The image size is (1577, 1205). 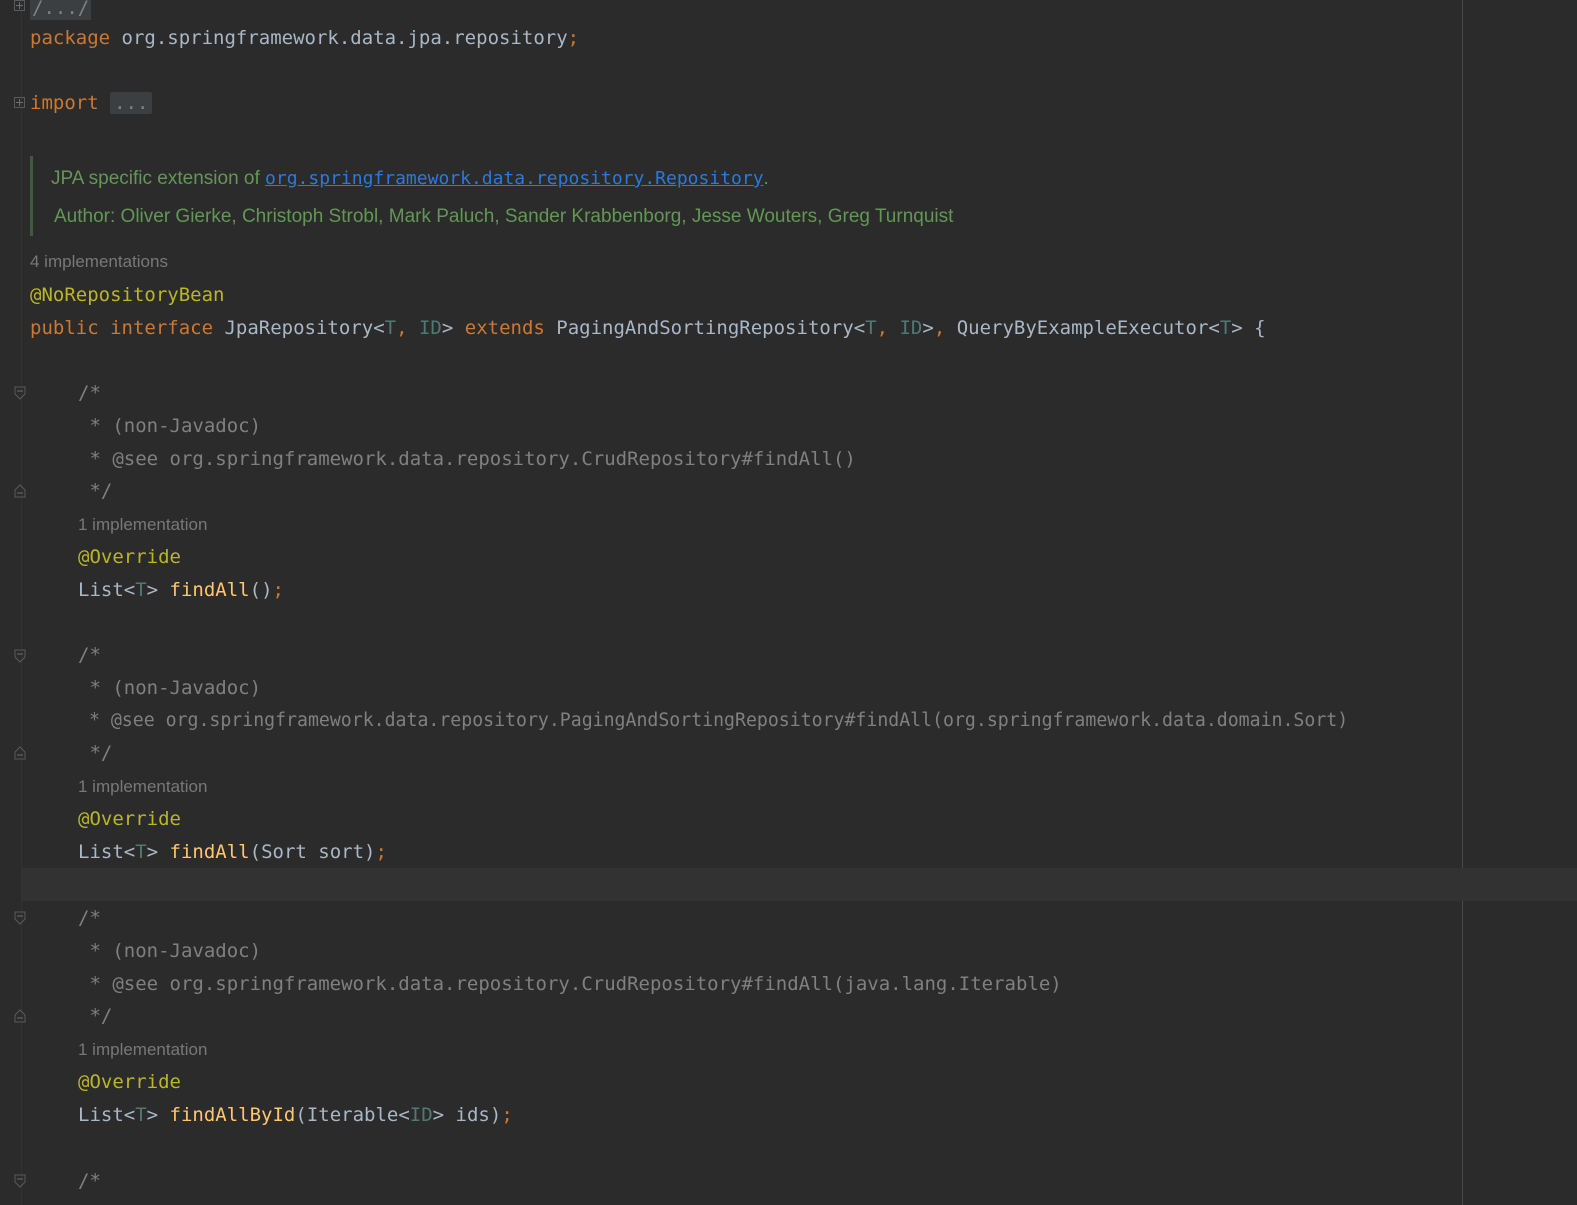 I want to click on implementations-hint: 4 implementations, so click(x=99, y=262).